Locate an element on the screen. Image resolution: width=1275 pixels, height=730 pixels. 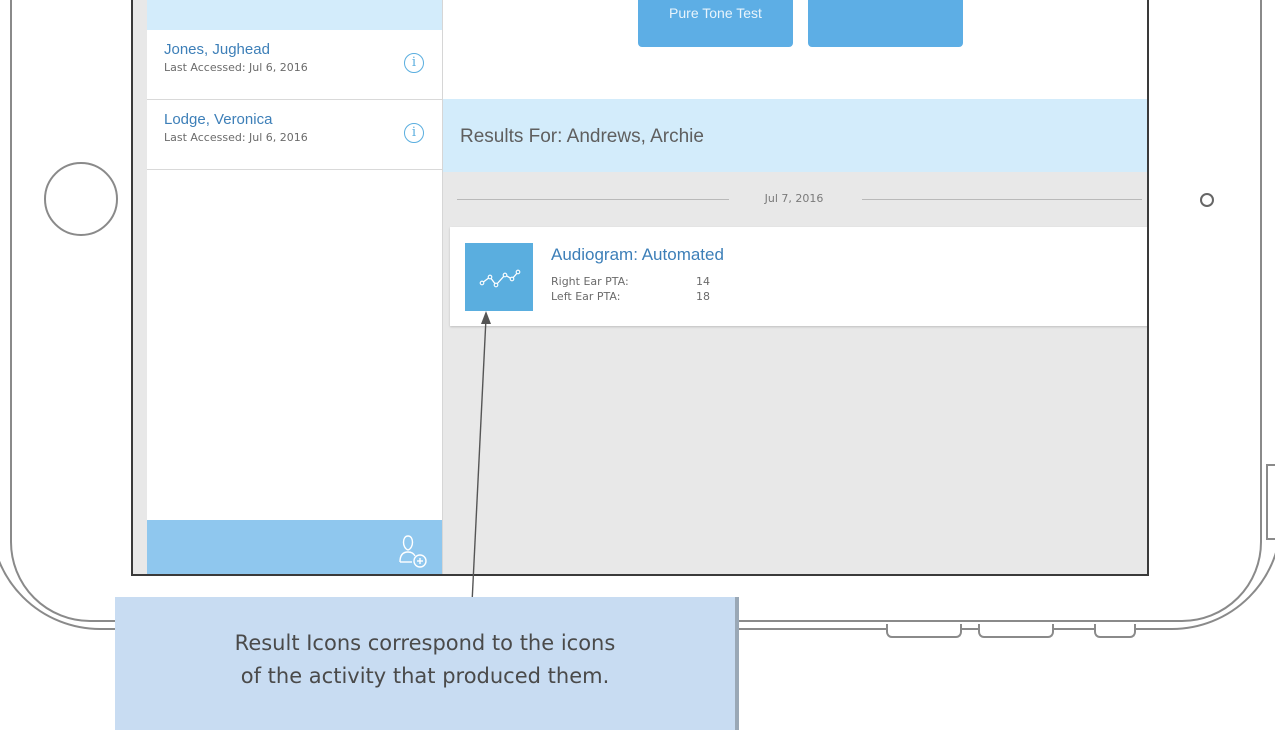
patient-name: Lodge, Veronica is located at coordinates (218, 119).